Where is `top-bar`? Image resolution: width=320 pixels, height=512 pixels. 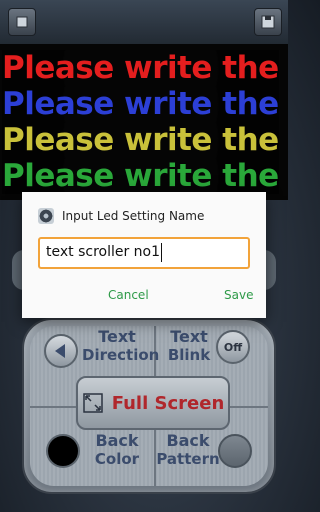
top-bar is located at coordinates (144, 22).